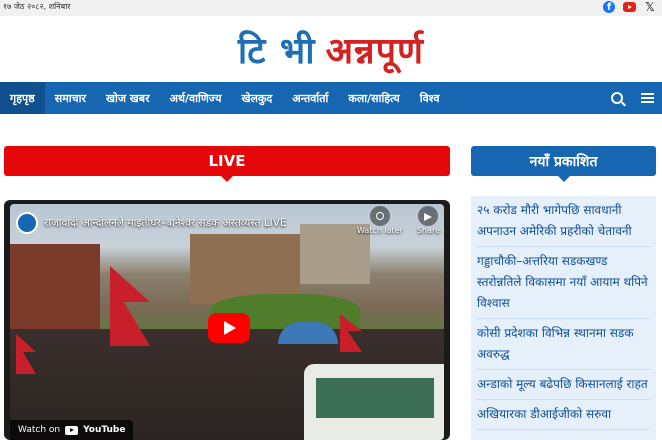 The width and height of the screenshot is (662, 440). I want to click on latest-heading: नयाँ प्रकाशित, so click(563, 164).